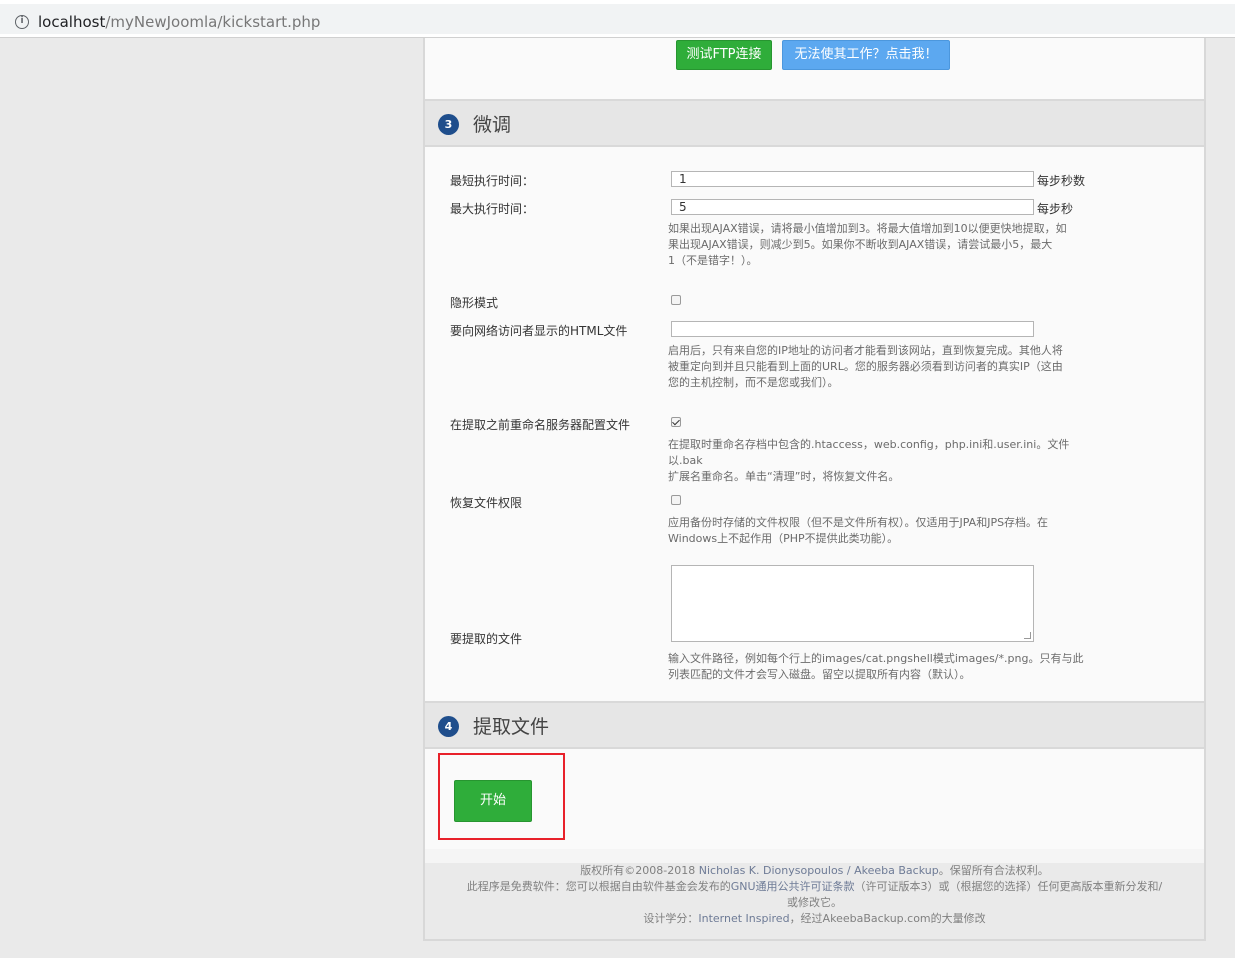  I want to click on html-file-input, so click(852, 329).